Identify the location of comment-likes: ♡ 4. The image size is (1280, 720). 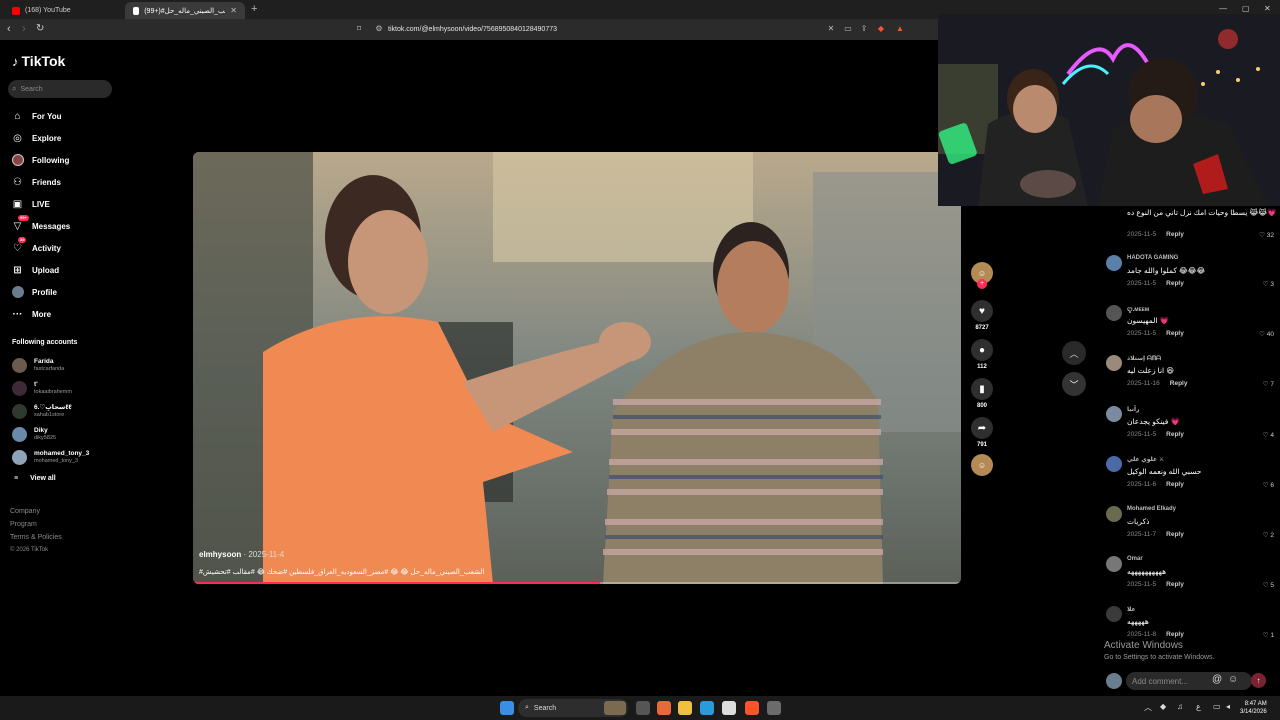
(1268, 435).